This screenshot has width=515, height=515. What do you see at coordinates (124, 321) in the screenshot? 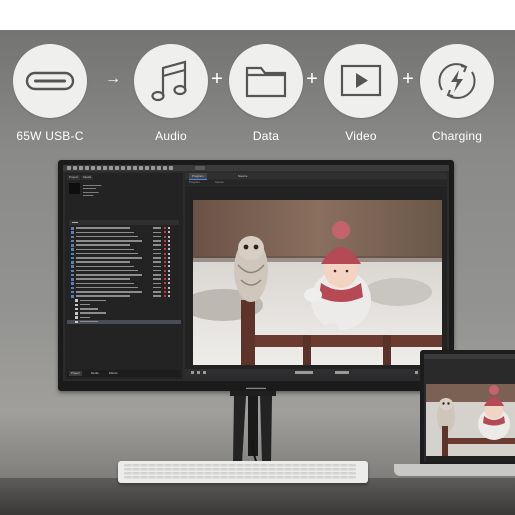
I see `table-row` at bounding box center [124, 321].